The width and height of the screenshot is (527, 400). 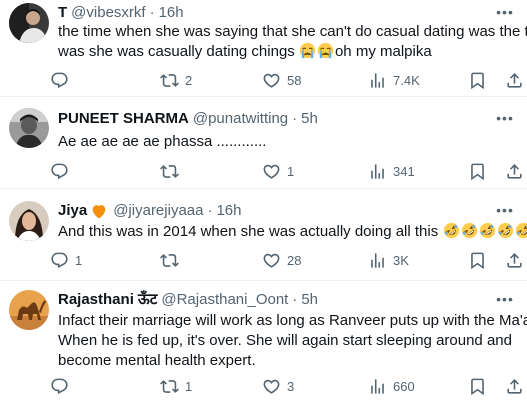 What do you see at coordinates (224, 300) in the screenshot?
I see `user-handle: @Rajasthani_Oont` at bounding box center [224, 300].